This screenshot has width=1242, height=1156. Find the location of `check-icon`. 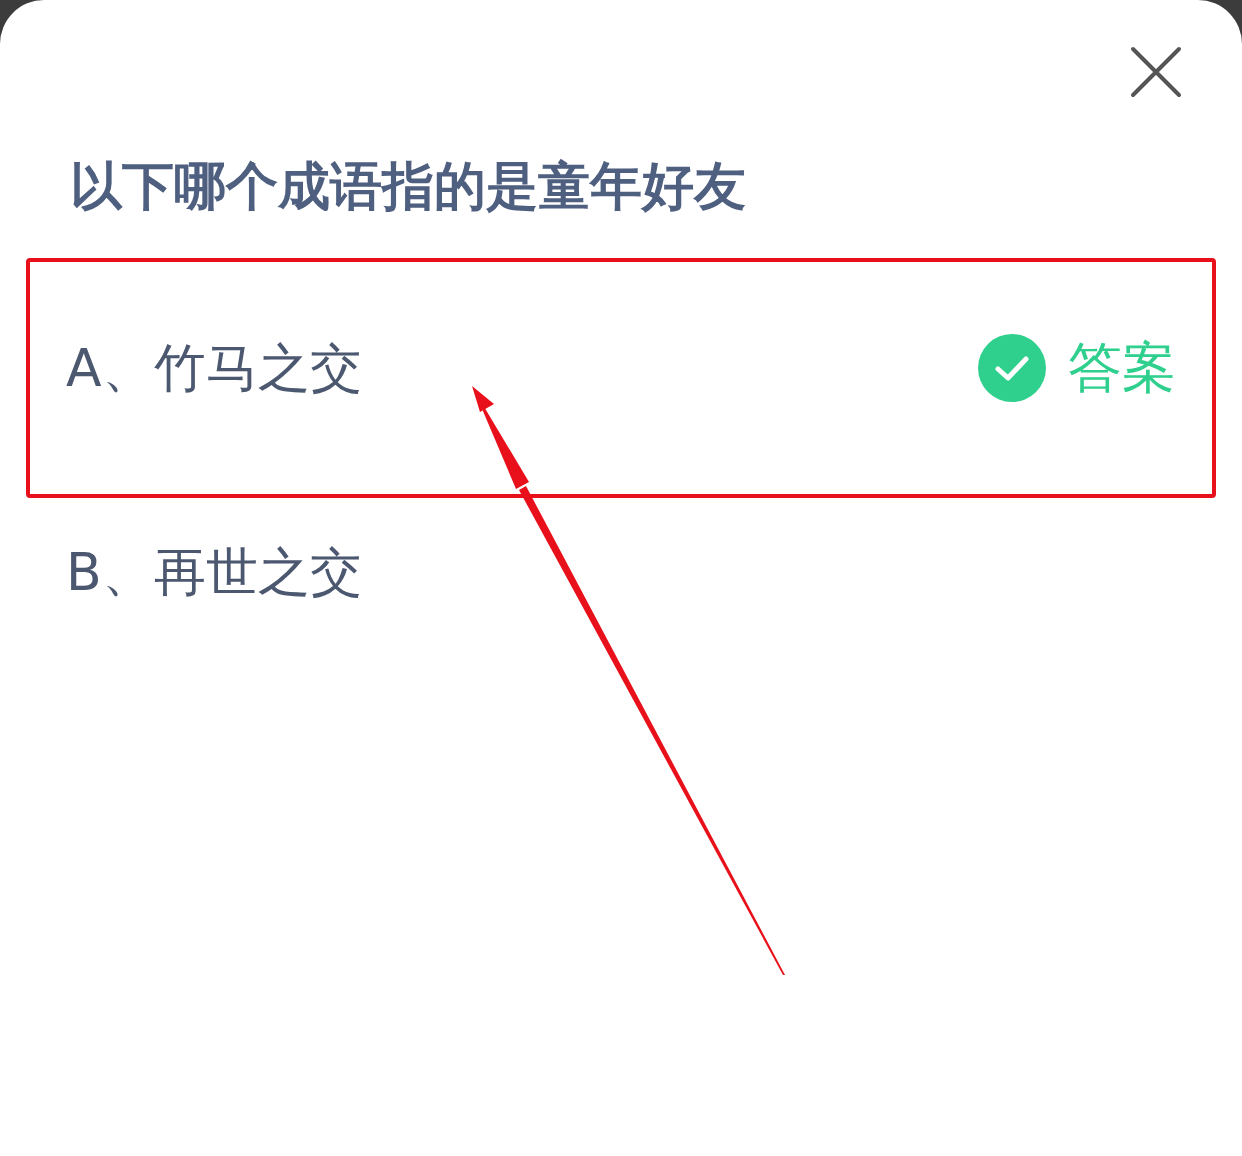

check-icon is located at coordinates (1012, 368).